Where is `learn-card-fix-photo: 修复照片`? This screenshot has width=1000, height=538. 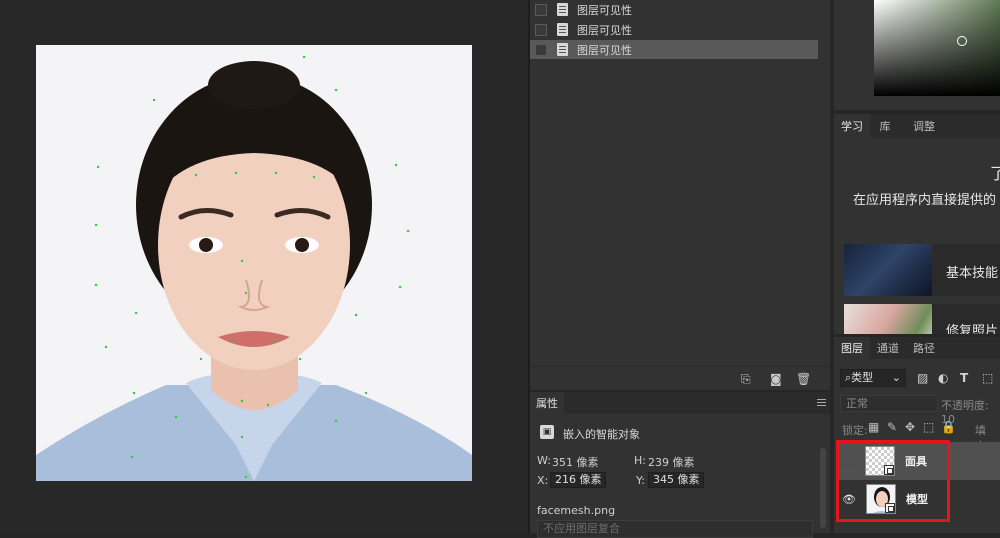
learn-card-fix-photo: 修复照片 is located at coordinates (922, 319).